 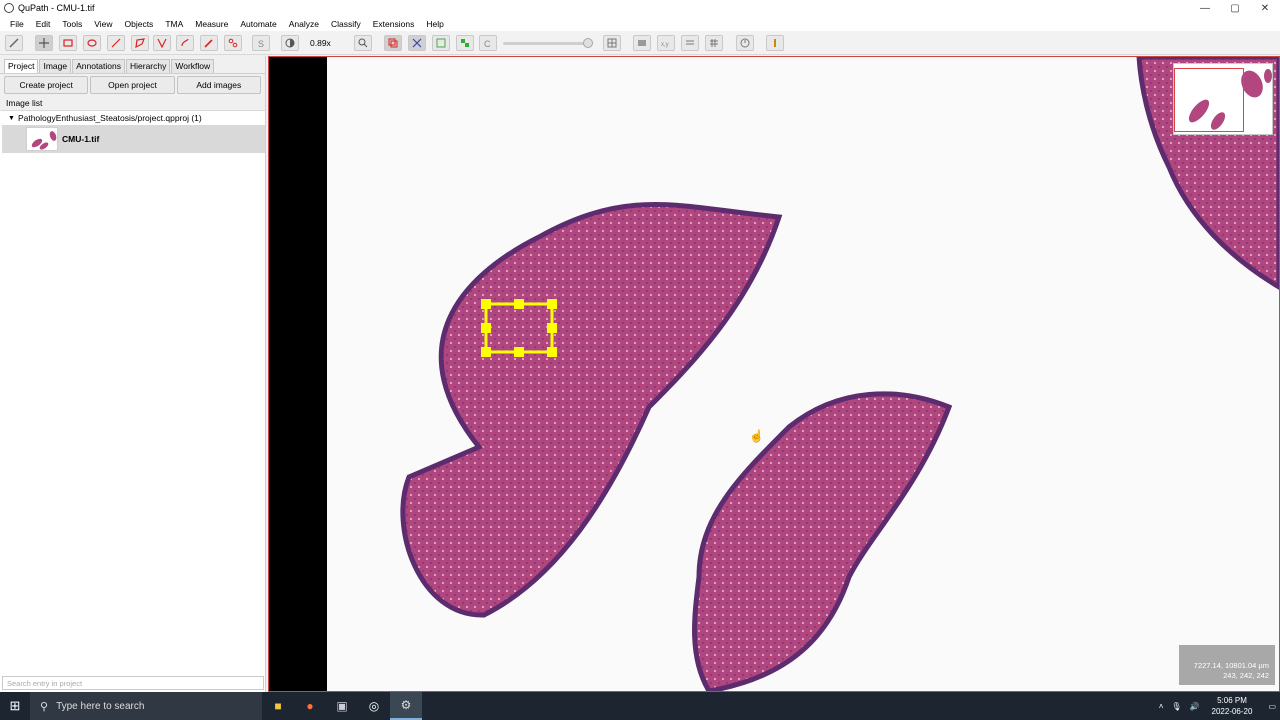 I want to click on brush-tool-icon, so click(x=185, y=43).